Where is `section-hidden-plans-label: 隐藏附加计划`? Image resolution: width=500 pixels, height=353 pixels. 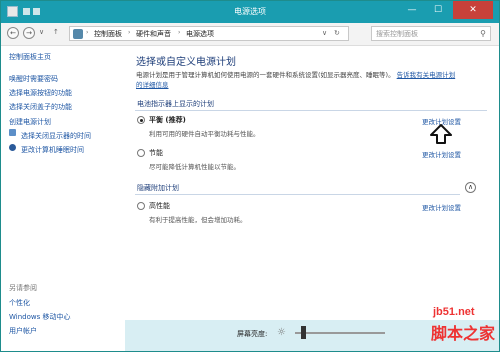 section-hidden-plans-label: 隐藏附加计划 is located at coordinates (158, 188).